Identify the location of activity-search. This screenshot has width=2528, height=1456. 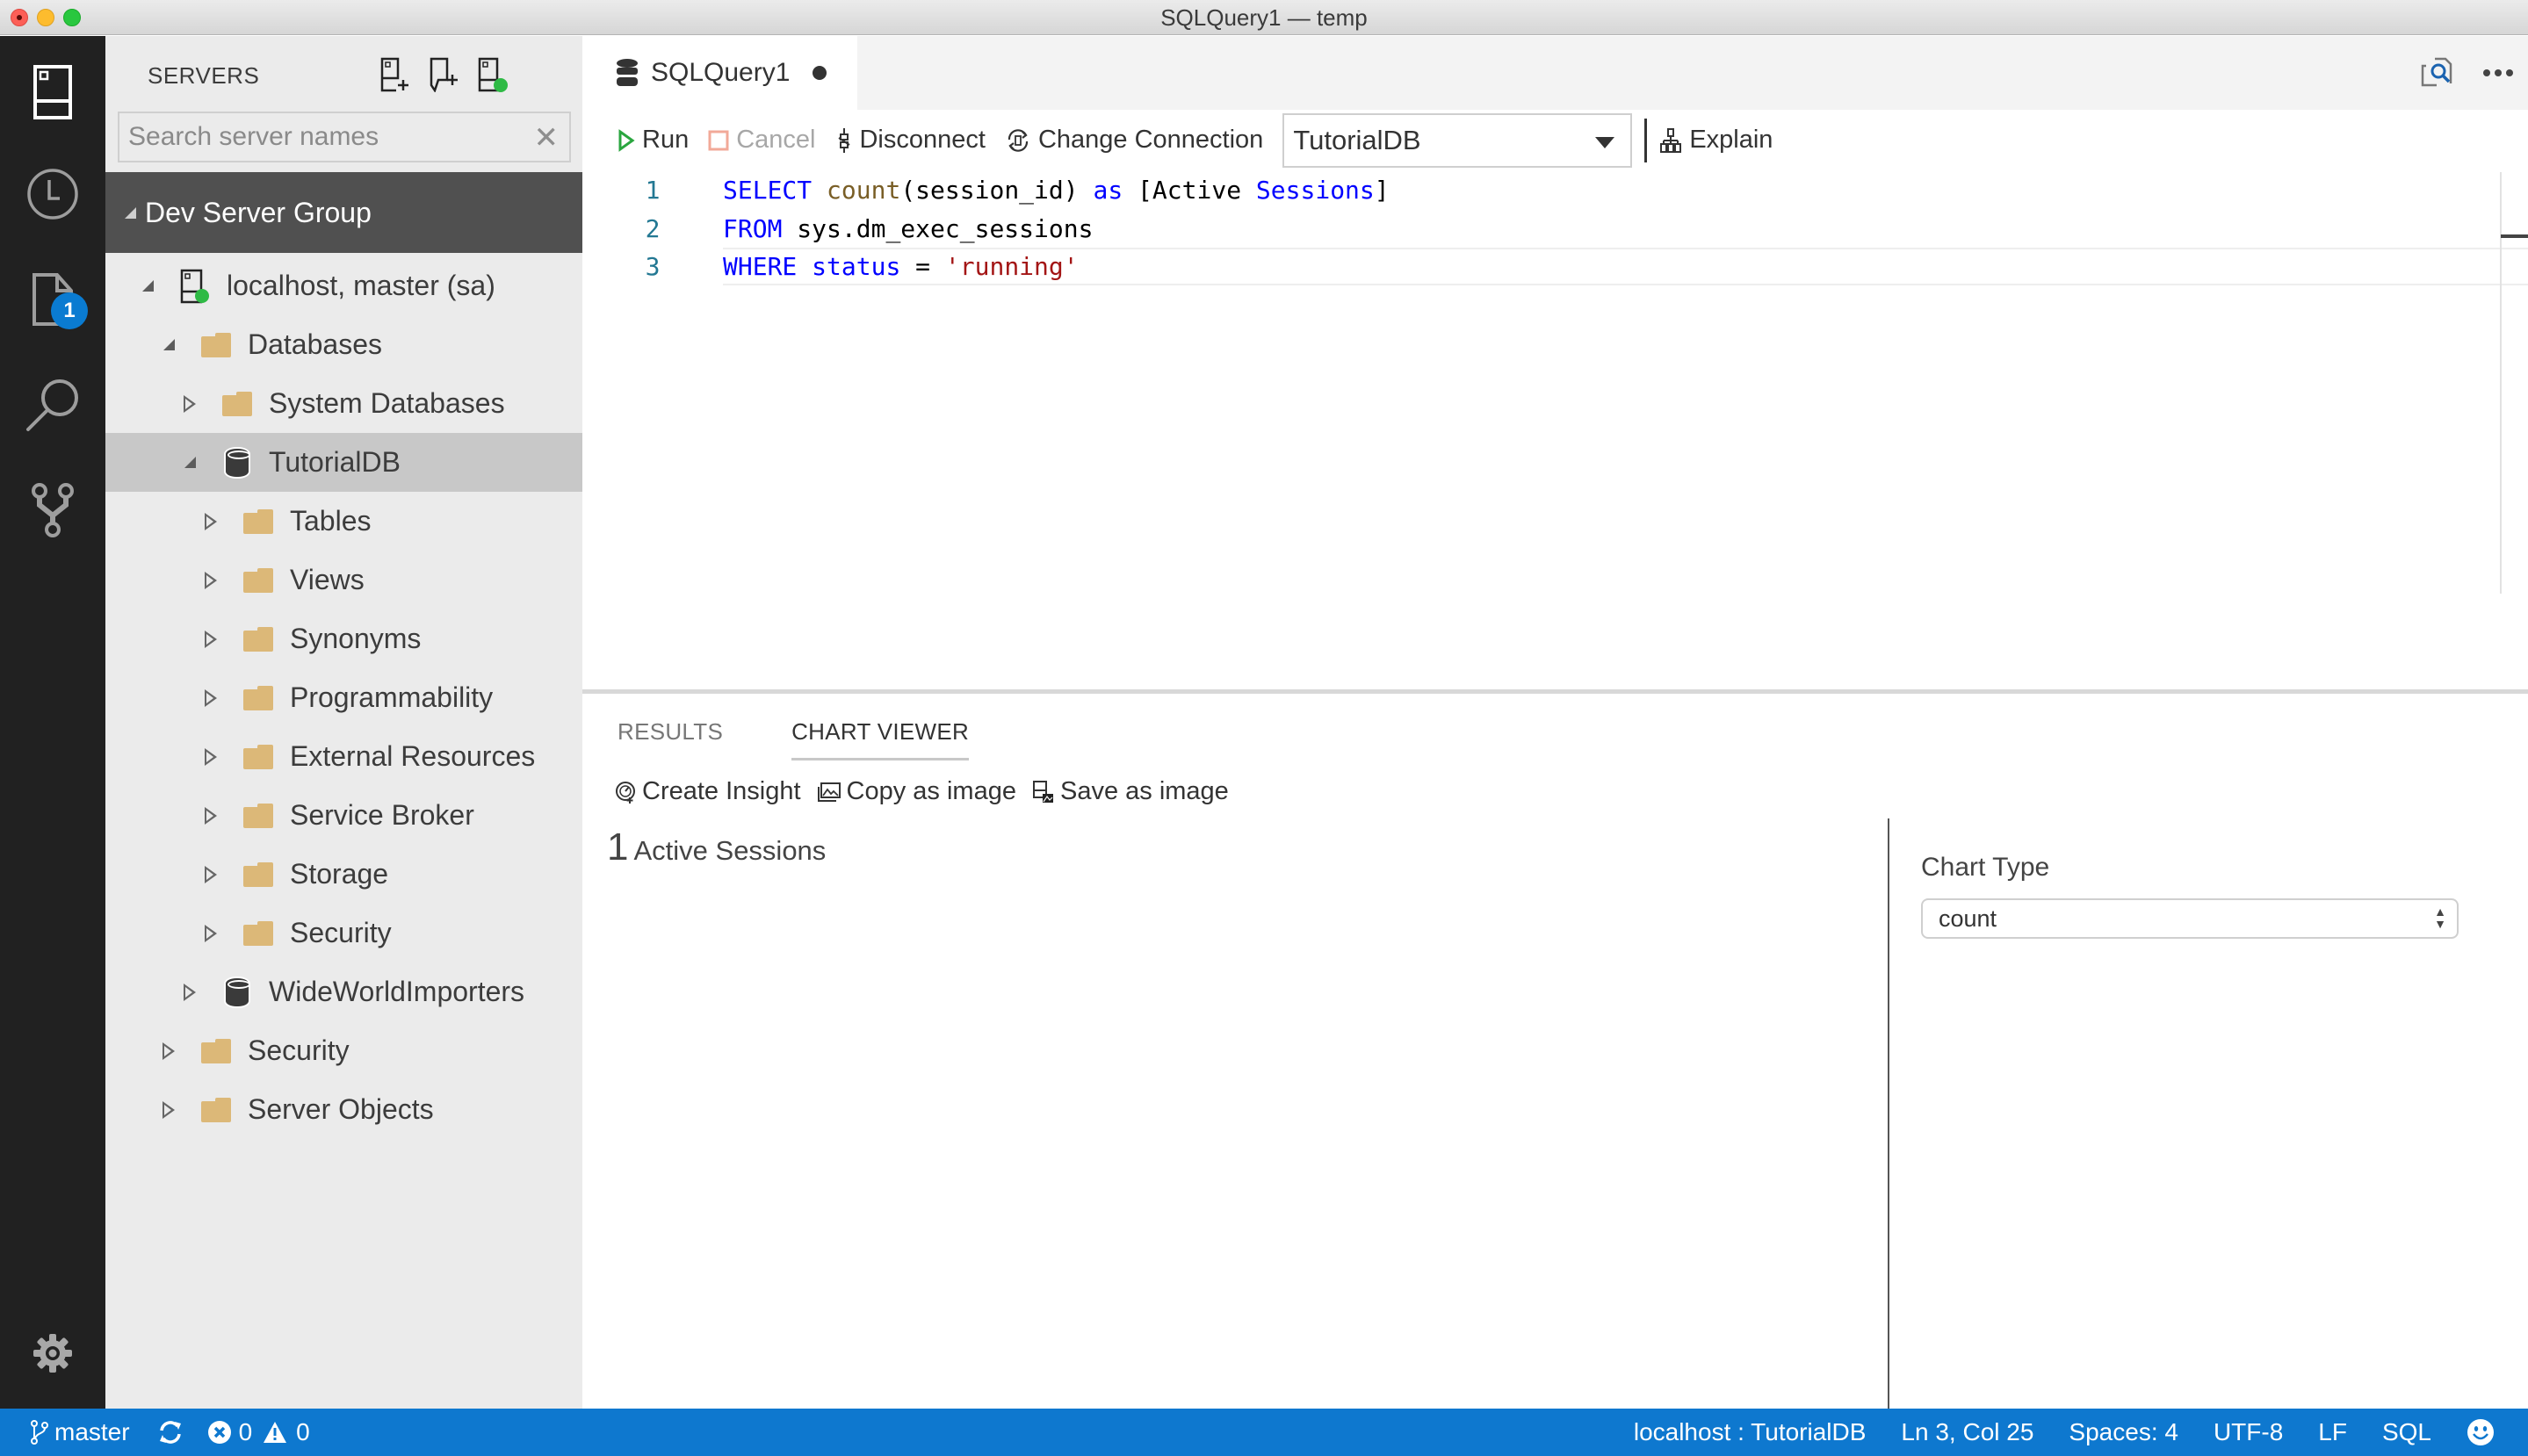
(52, 405).